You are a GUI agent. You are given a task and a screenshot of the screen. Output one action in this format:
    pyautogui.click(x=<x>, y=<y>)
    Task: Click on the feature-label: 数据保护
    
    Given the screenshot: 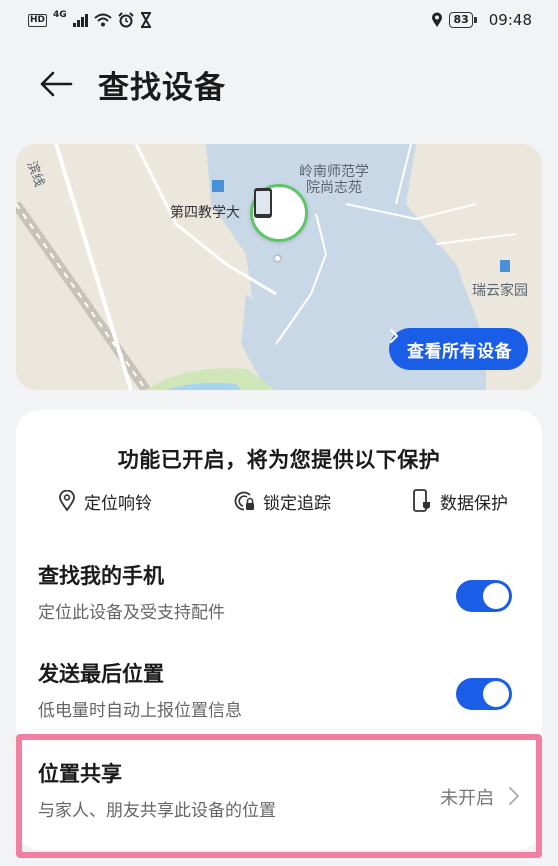 What is the action you would take?
    pyautogui.click(x=474, y=503)
    